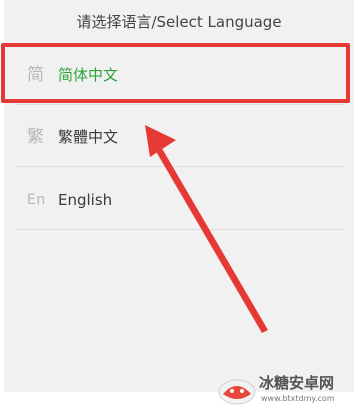 This screenshot has height=410, width=359. Describe the element at coordinates (85, 200) in the screenshot. I see `language-label: English` at that location.